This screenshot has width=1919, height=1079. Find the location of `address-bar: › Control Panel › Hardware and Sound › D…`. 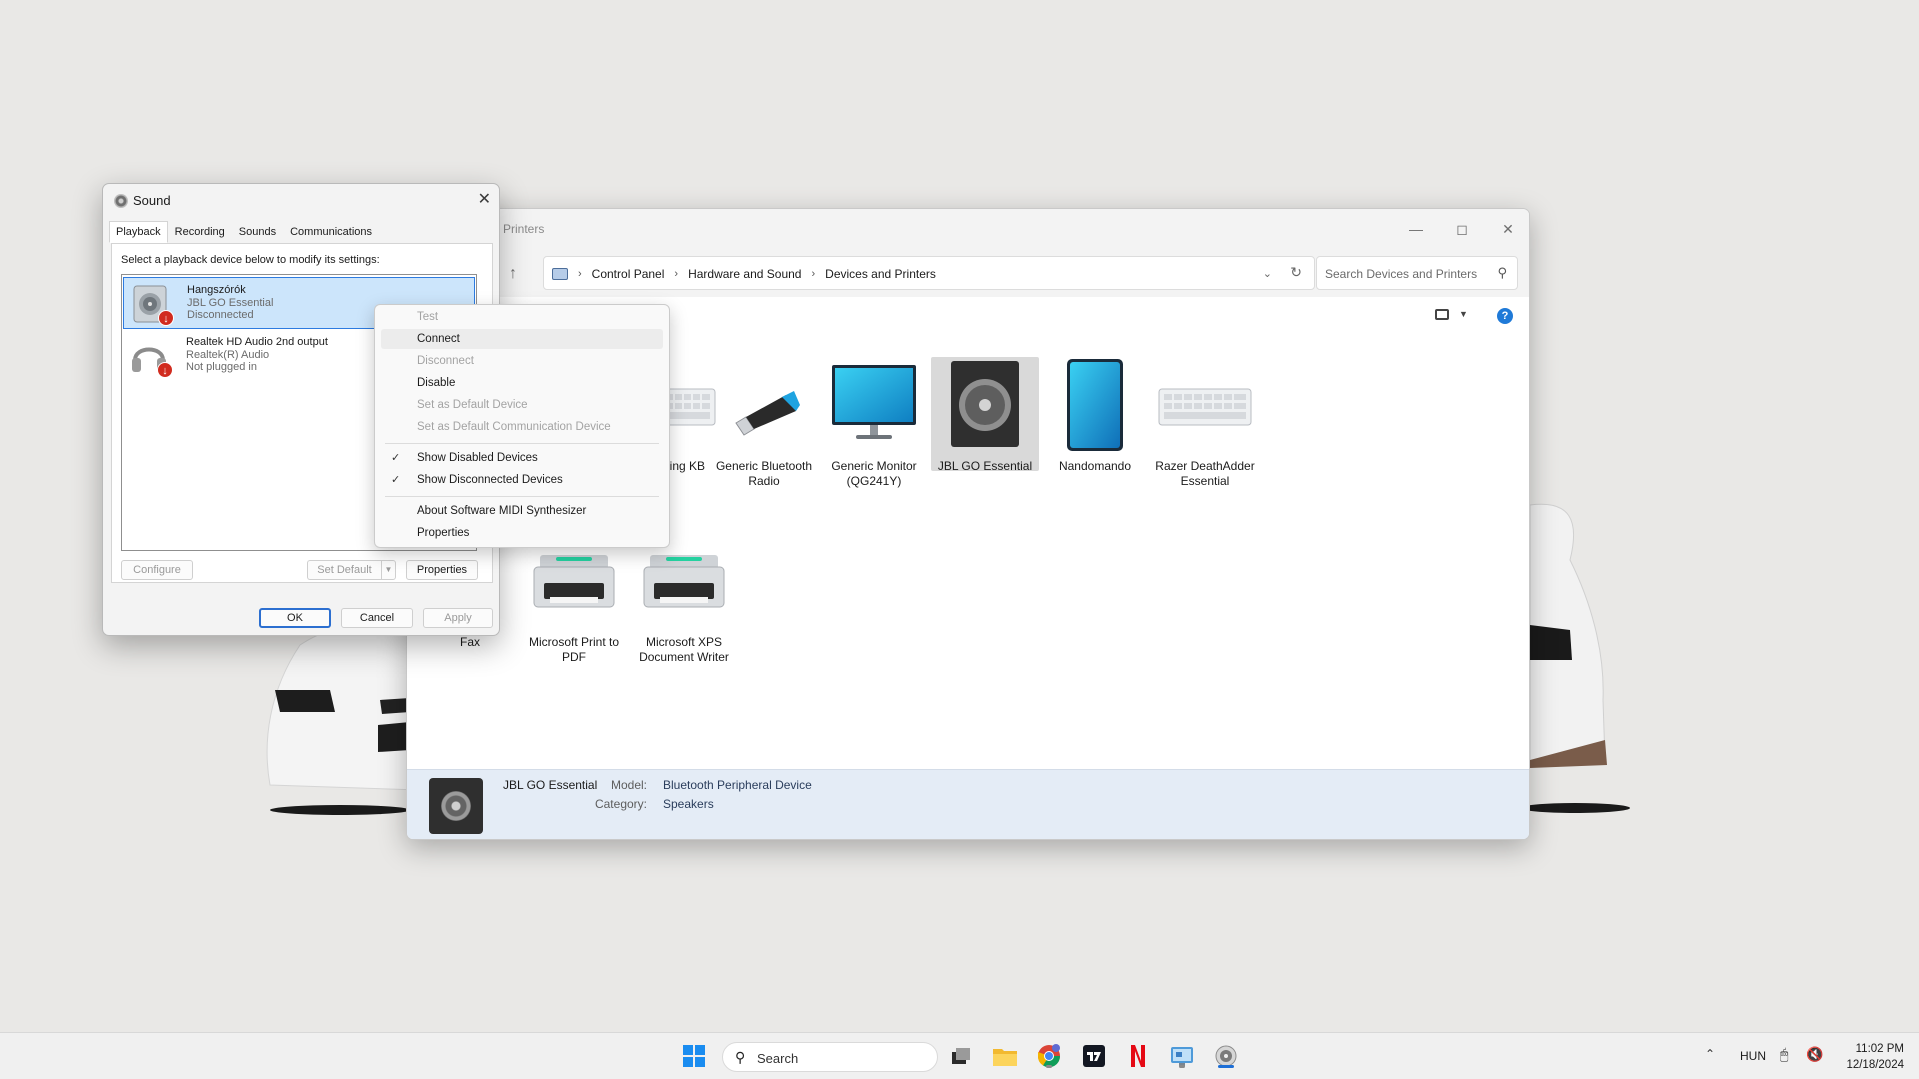

address-bar: › Control Panel › Hardware and Sound › D… is located at coordinates (929, 273).